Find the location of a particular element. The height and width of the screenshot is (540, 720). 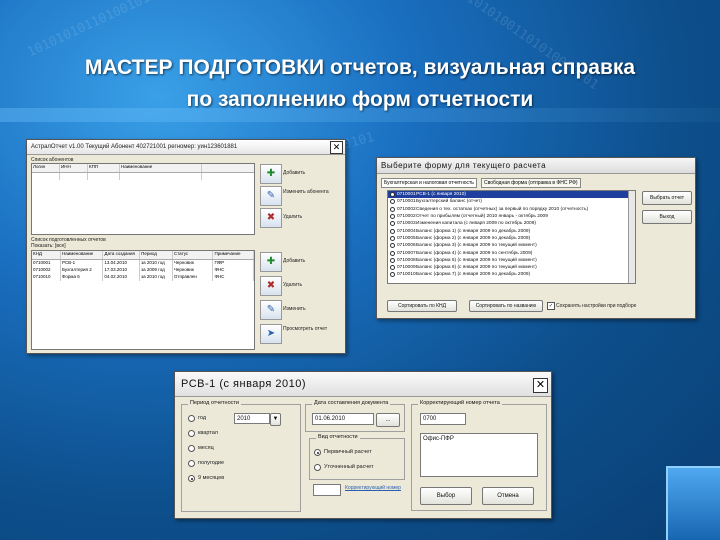

corner-decoration is located at coordinates (693, 503).